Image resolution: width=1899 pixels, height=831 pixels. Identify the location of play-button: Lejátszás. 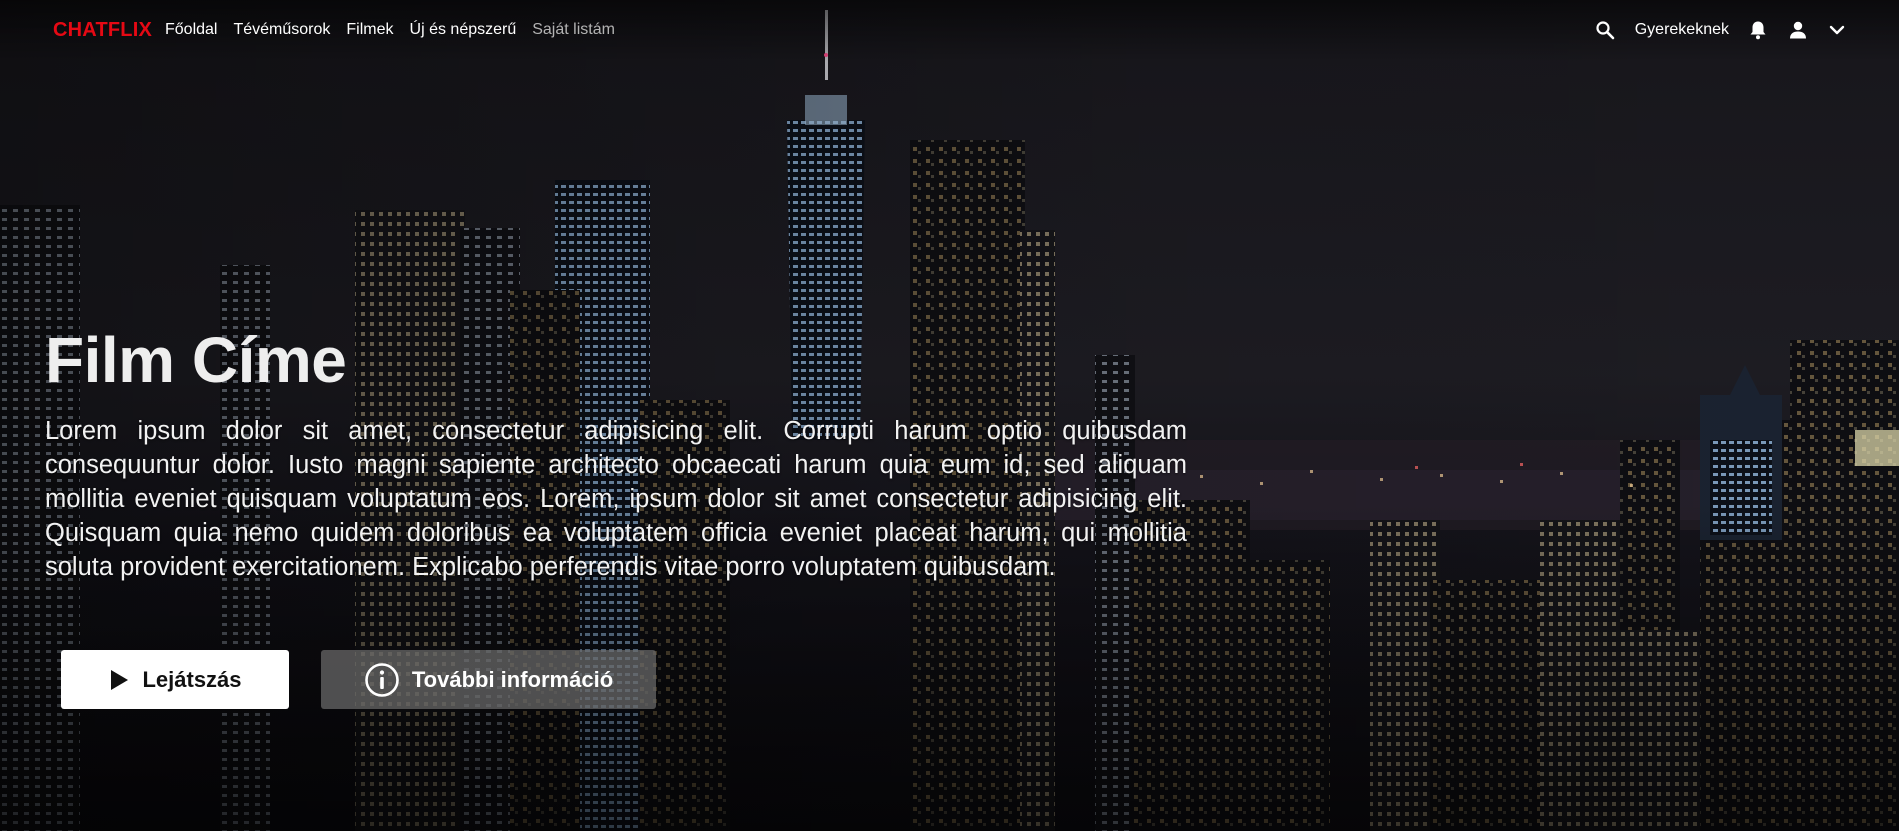
(175, 679).